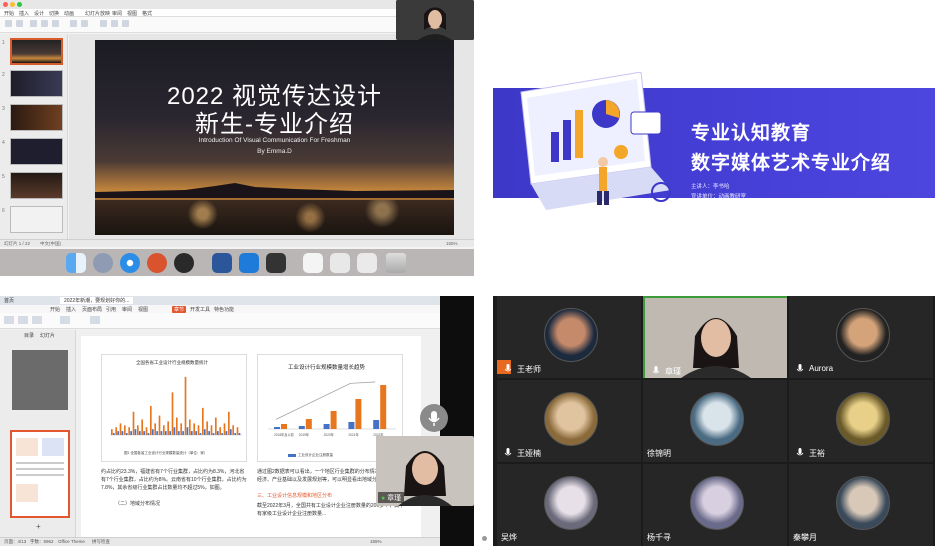 The image size is (935, 547). Describe the element at coordinates (715, 337) in the screenshot. I see `participant-tile: 章瑾` at that location.